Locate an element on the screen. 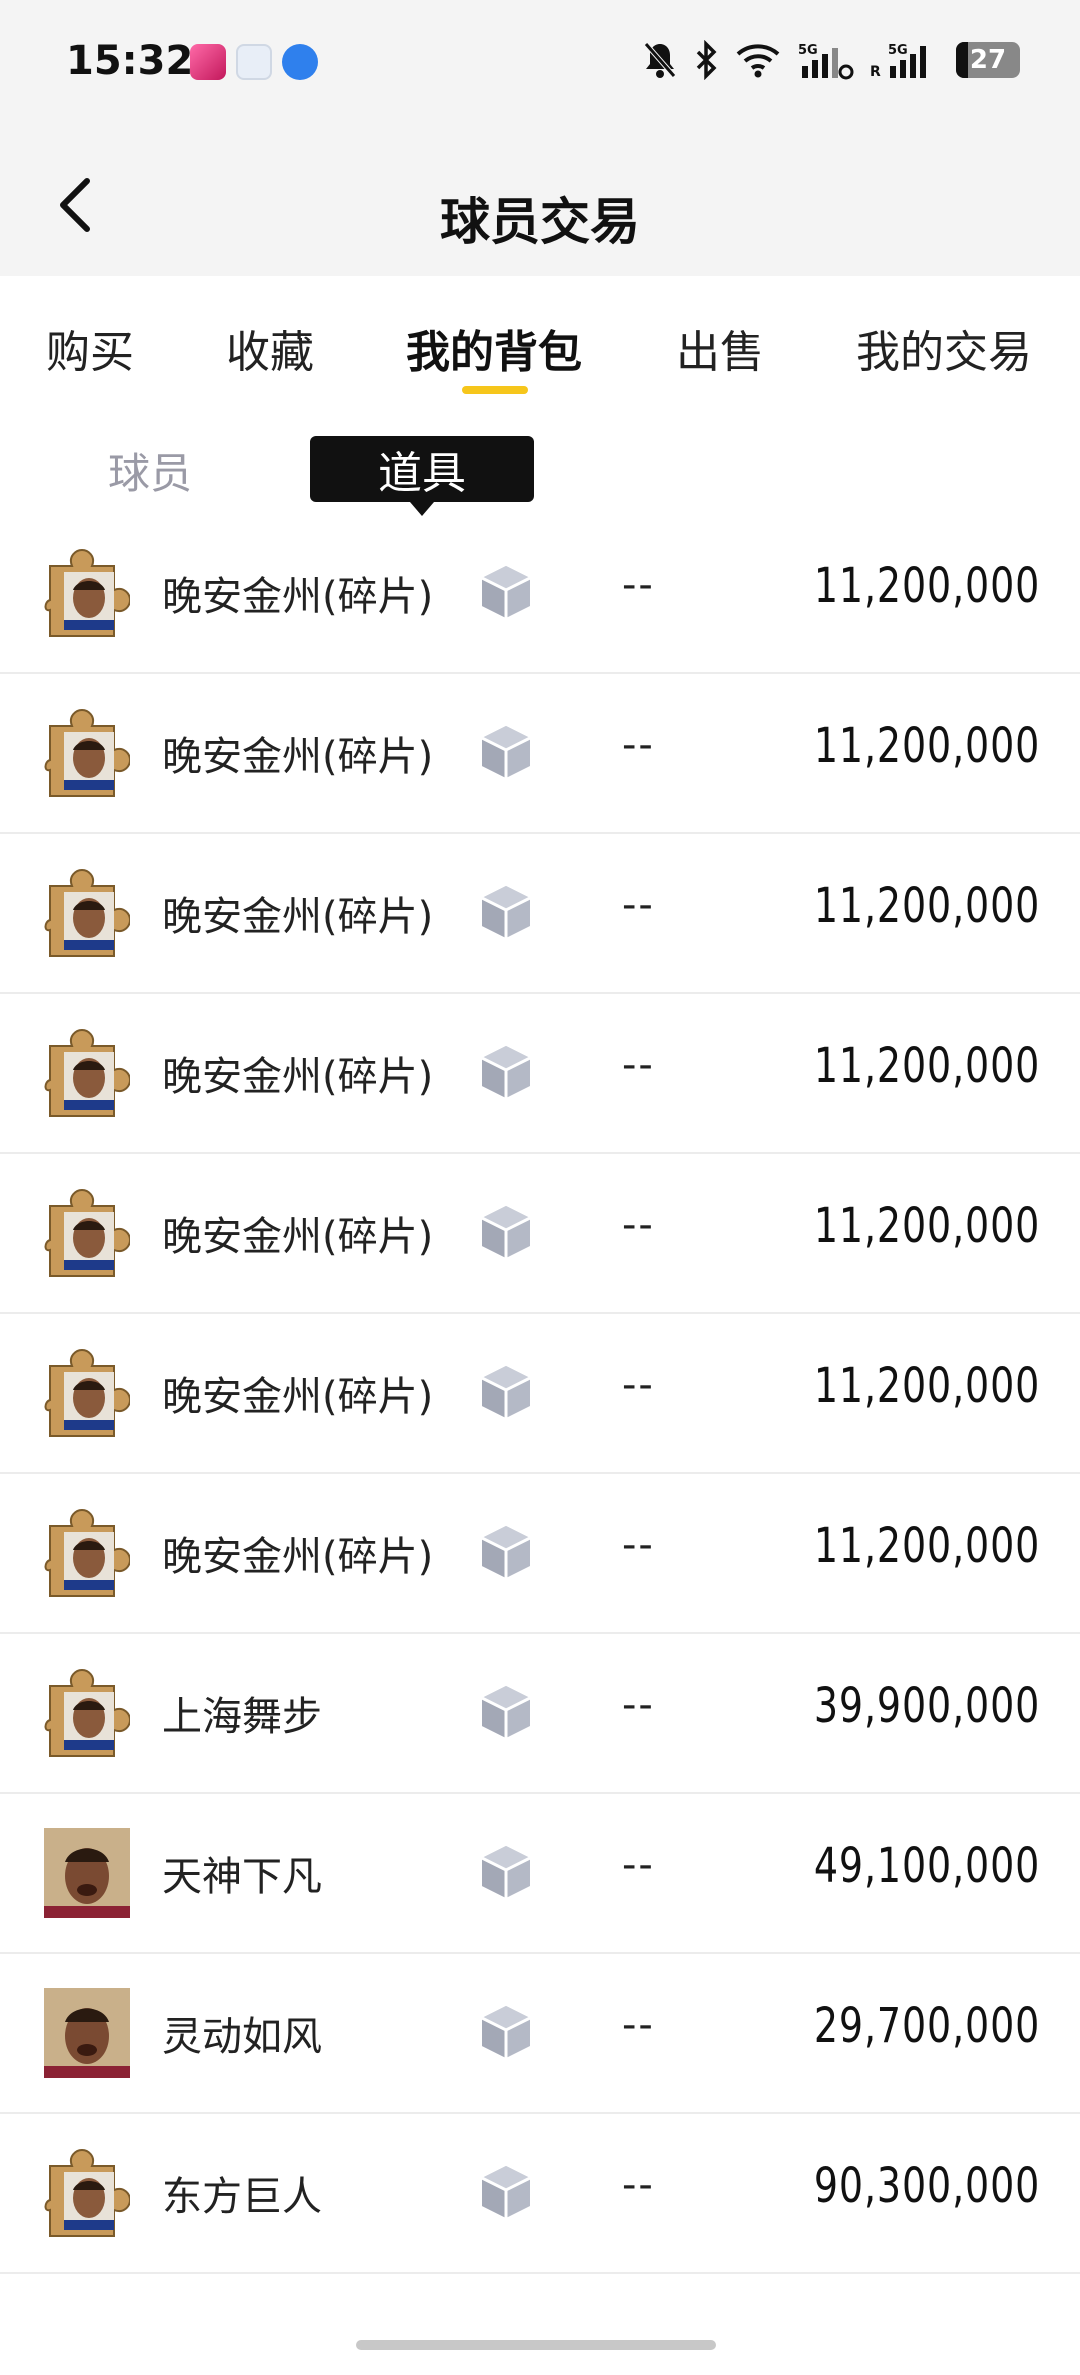  tab-sell: 出售 is located at coordinates (720, 348).